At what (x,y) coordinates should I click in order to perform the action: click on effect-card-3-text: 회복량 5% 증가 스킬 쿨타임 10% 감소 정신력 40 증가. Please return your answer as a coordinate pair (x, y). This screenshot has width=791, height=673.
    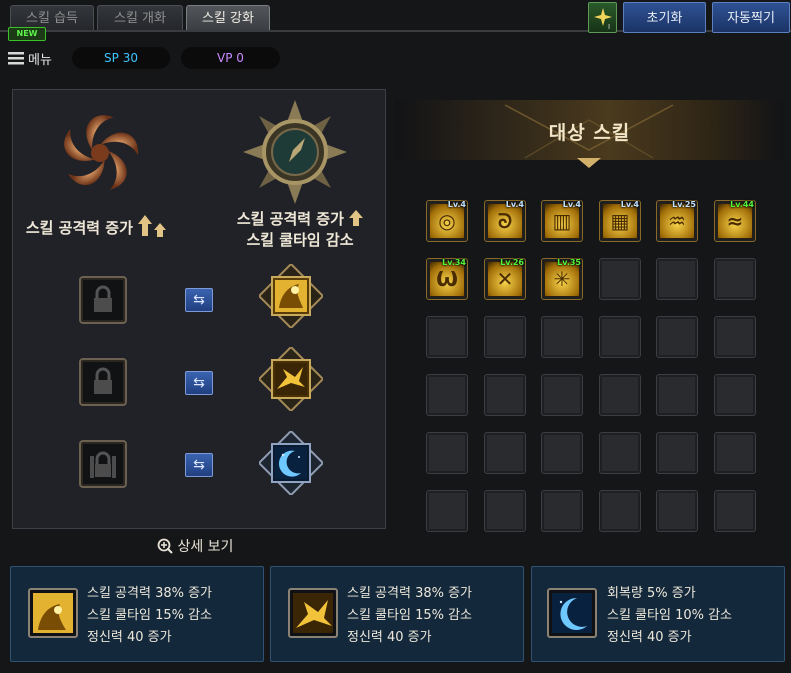
    Looking at the image, I should click on (669, 616).